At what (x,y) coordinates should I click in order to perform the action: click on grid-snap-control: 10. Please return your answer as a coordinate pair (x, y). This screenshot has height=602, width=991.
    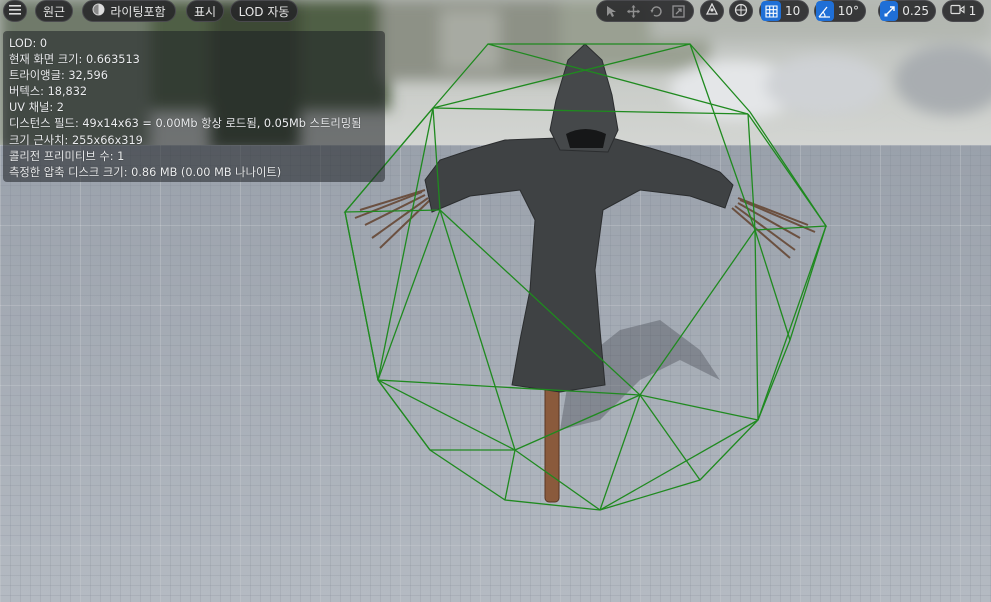
    Looking at the image, I should click on (784, 11).